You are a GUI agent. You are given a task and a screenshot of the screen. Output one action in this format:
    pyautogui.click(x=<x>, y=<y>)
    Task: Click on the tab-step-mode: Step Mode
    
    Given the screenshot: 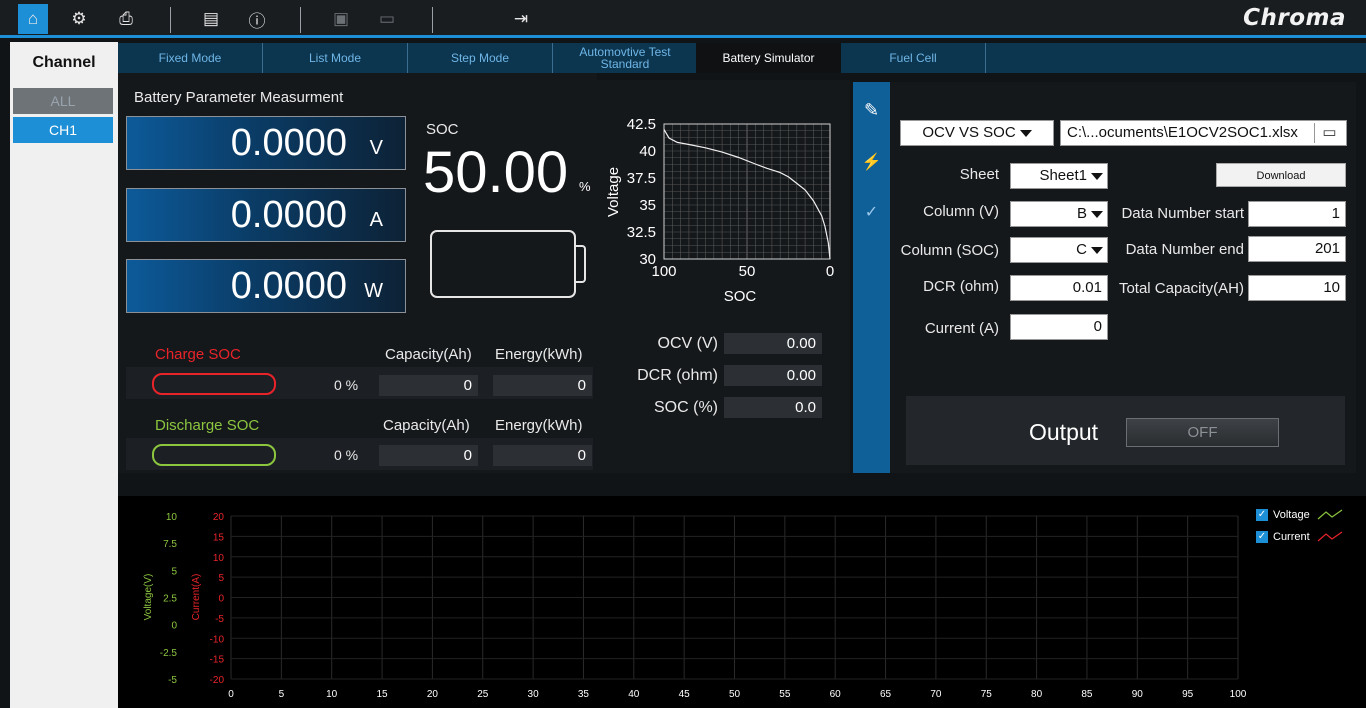 What is the action you would take?
    pyautogui.click(x=480, y=58)
    